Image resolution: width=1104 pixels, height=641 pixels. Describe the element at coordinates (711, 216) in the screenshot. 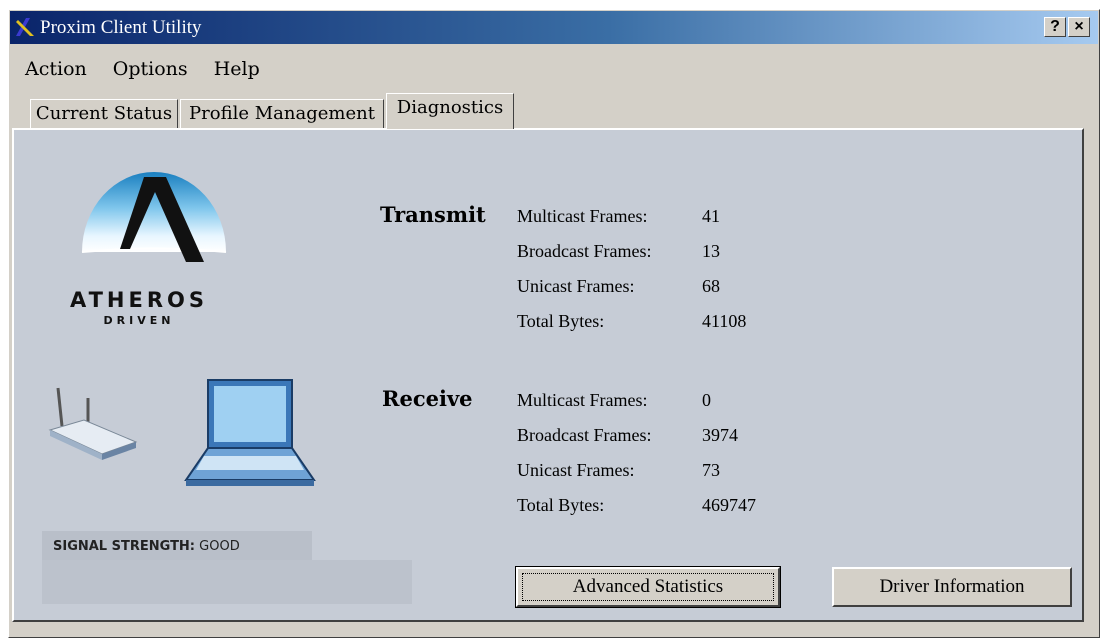

I see `tx-multicast-value: 41` at that location.